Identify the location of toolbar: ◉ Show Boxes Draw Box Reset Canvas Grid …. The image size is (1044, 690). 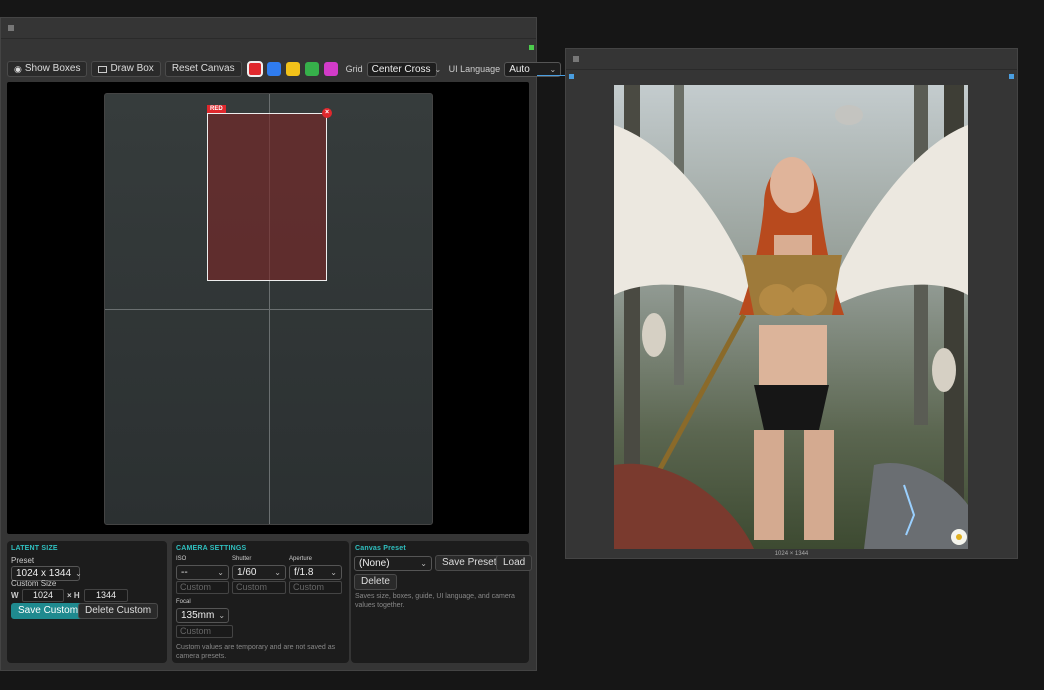
(284, 69).